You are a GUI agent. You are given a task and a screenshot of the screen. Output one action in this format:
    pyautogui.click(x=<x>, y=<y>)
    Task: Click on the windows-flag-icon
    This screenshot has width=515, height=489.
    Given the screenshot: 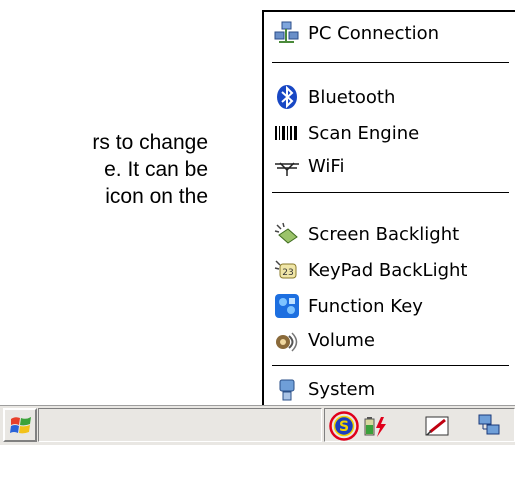 What is the action you would take?
    pyautogui.click(x=21, y=426)
    